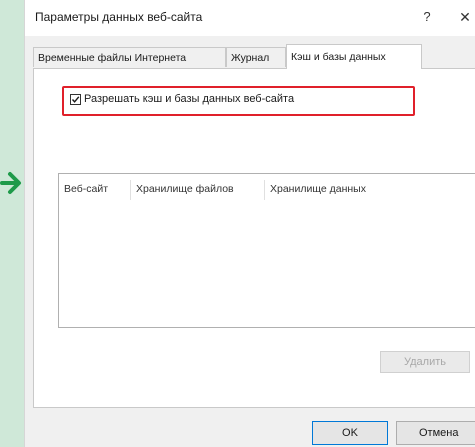 The height and width of the screenshot is (447, 475). I want to click on dialog-title: Параметры данных веб-сайта, so click(119, 17).